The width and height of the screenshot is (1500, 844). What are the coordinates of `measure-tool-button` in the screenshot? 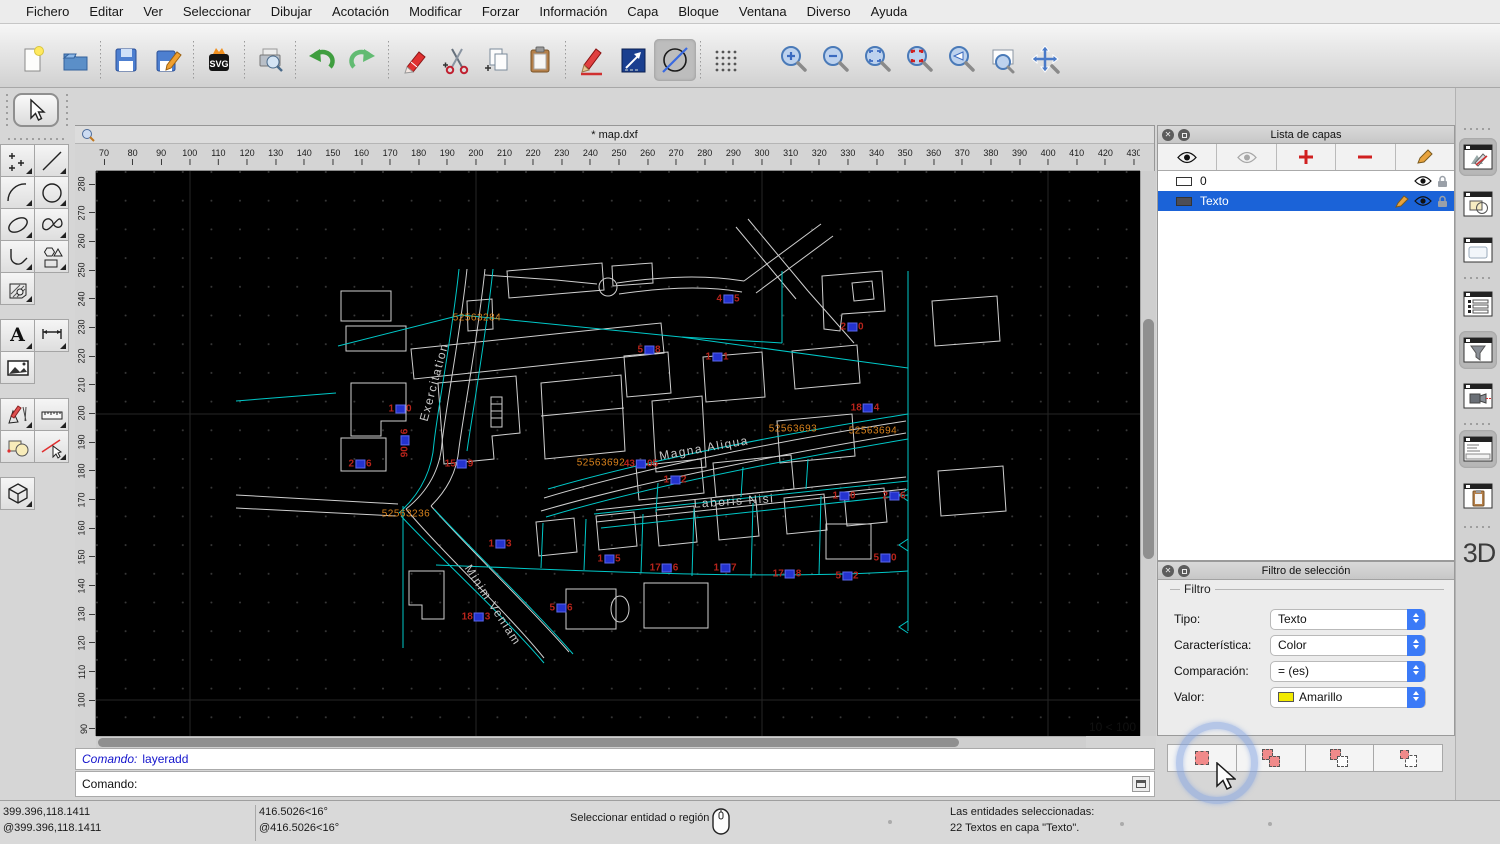 It's located at (51, 414).